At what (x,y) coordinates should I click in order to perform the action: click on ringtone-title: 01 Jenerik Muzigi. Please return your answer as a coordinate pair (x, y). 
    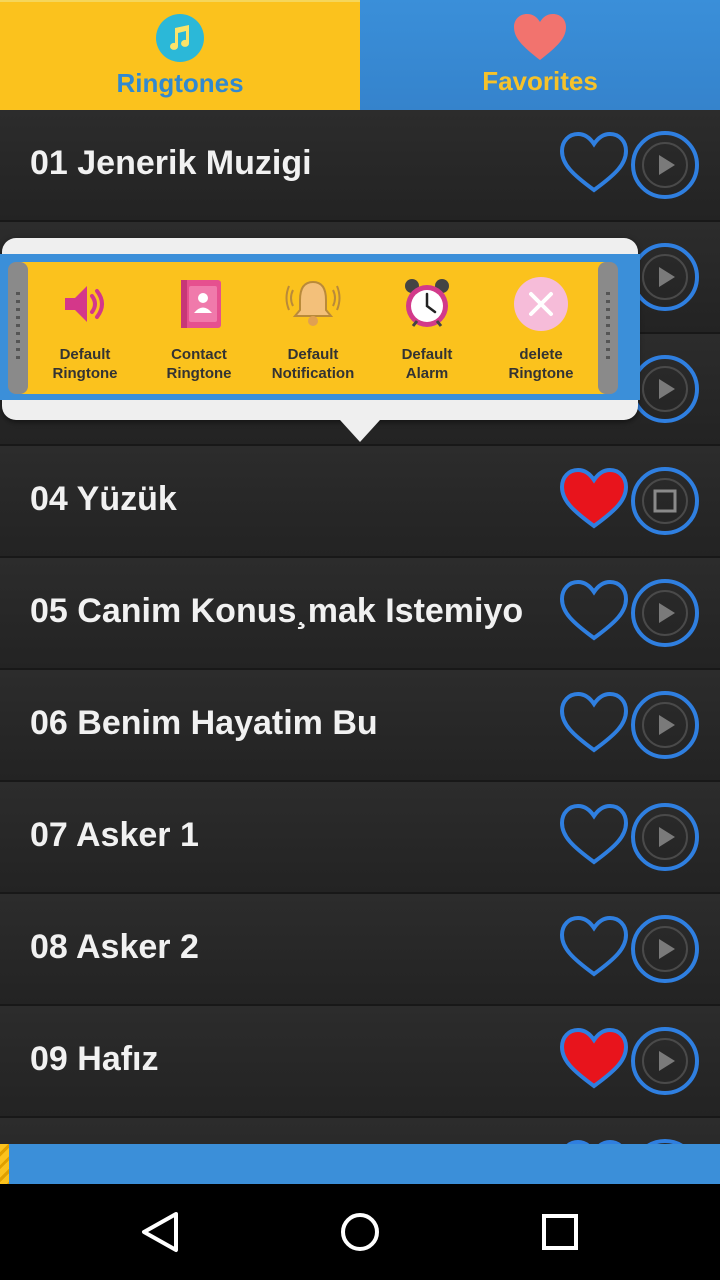
    Looking at the image, I should click on (171, 163).